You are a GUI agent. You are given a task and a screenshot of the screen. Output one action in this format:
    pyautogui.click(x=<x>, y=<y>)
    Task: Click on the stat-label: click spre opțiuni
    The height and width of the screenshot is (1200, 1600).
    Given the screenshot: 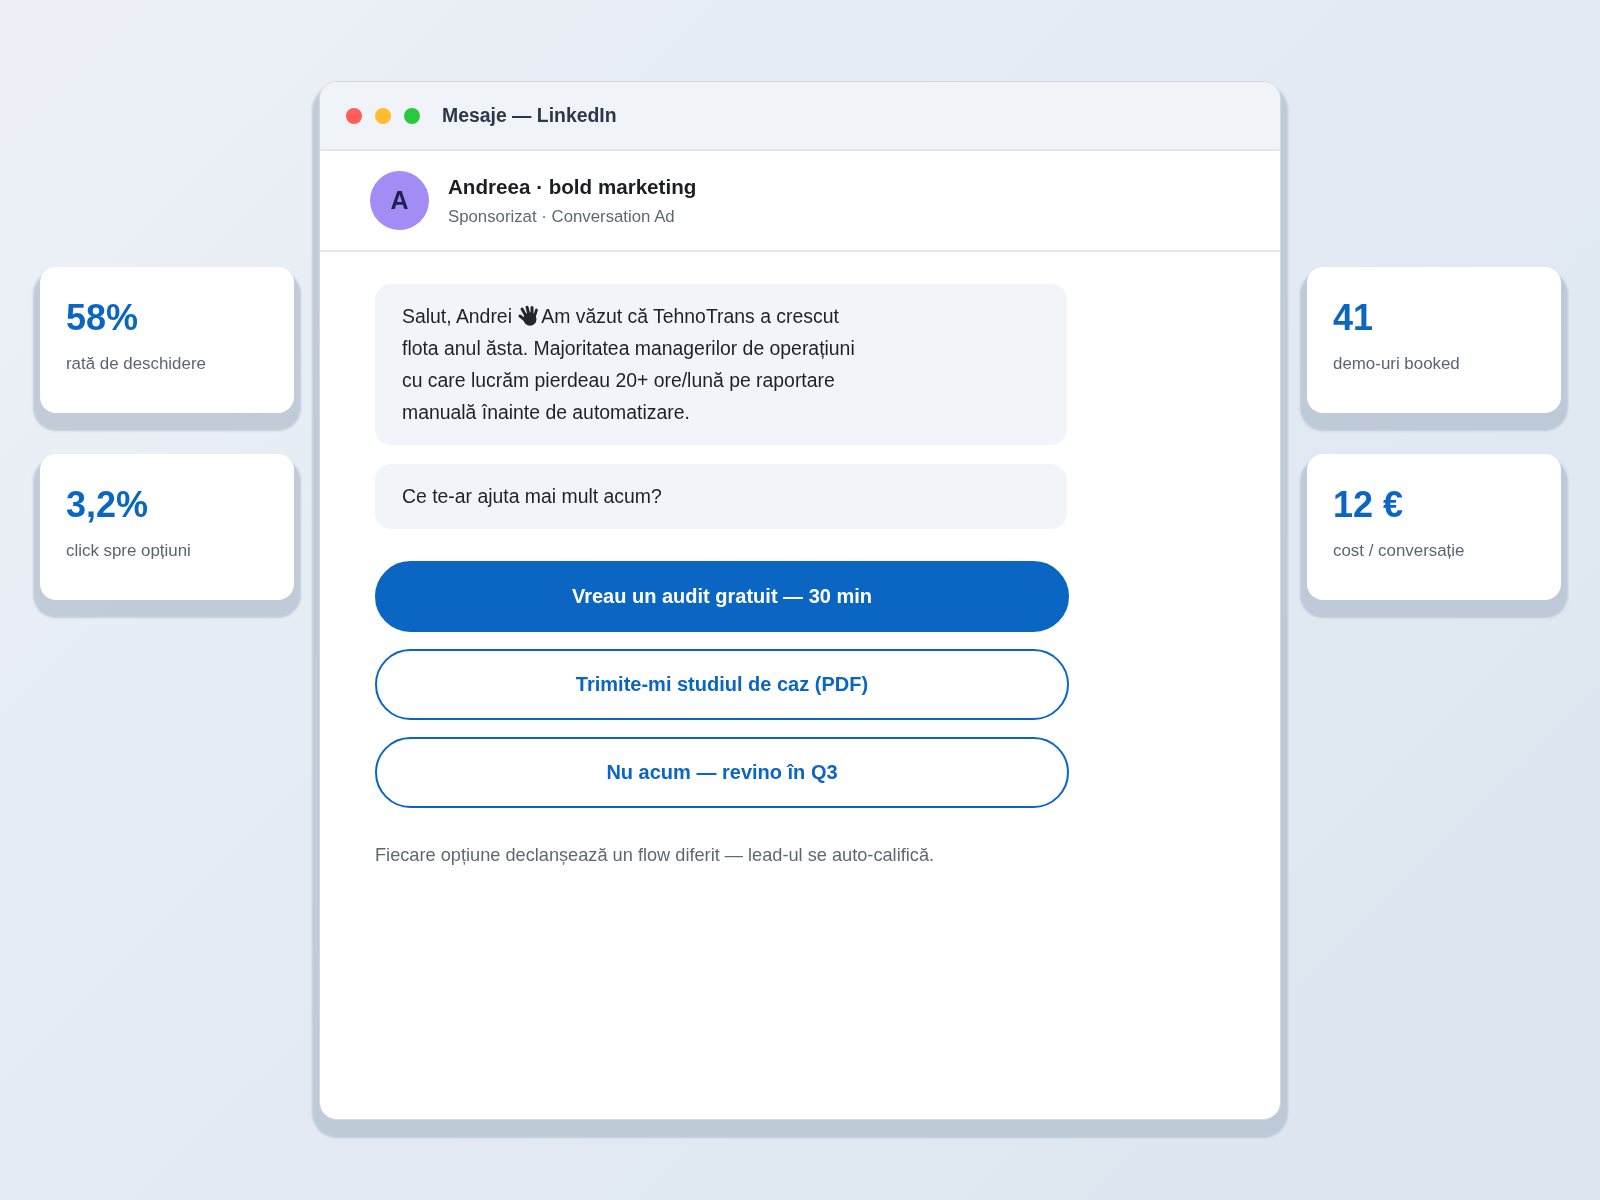 What is the action you would take?
    pyautogui.click(x=128, y=551)
    